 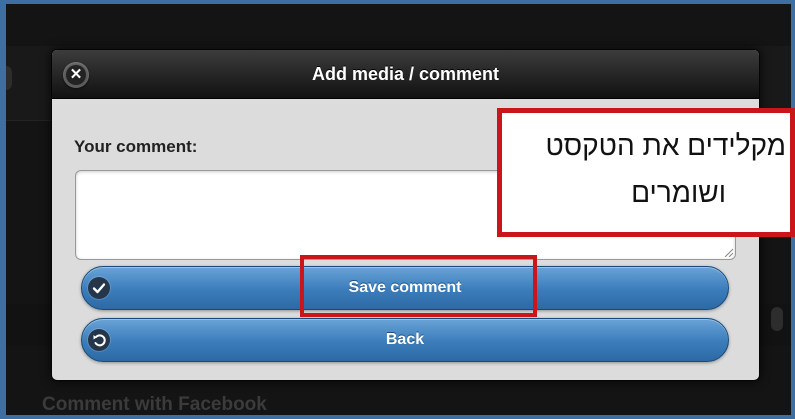 I want to click on callout-line-2: ושומרים, so click(x=678, y=192).